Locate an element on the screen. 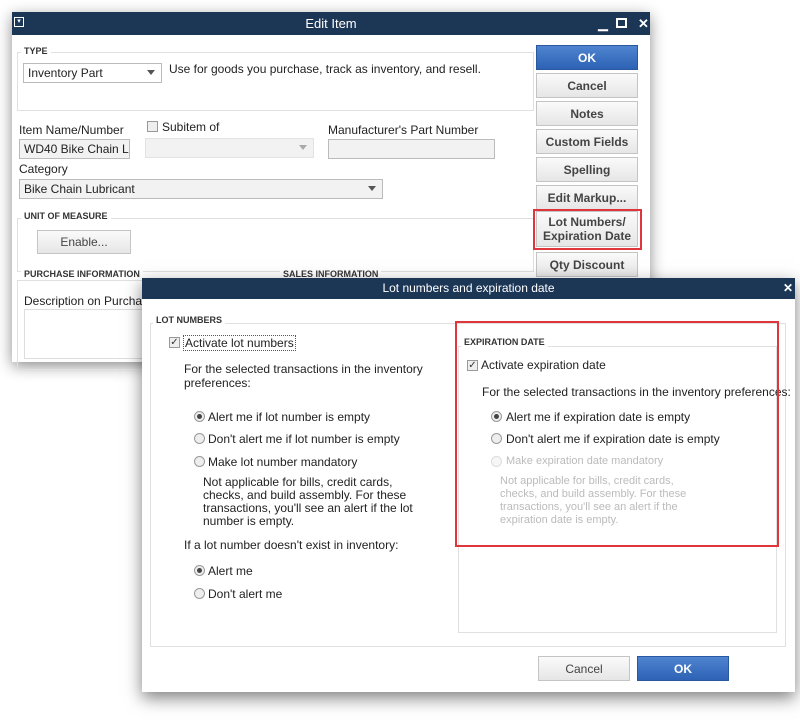 Image resolution: width=800 pixels, height=720 pixels. unit-section-label: UNIT OF MEASURE is located at coordinates (66, 216).